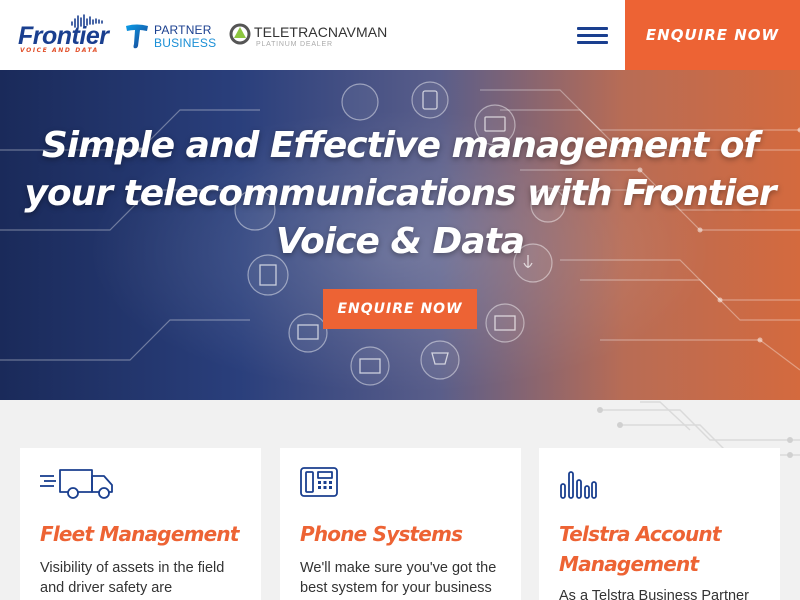 This screenshot has width=800, height=600. Describe the element at coordinates (59, 50) in the screenshot. I see `frontier-logo-tagline: VOICE AND DATA` at that location.